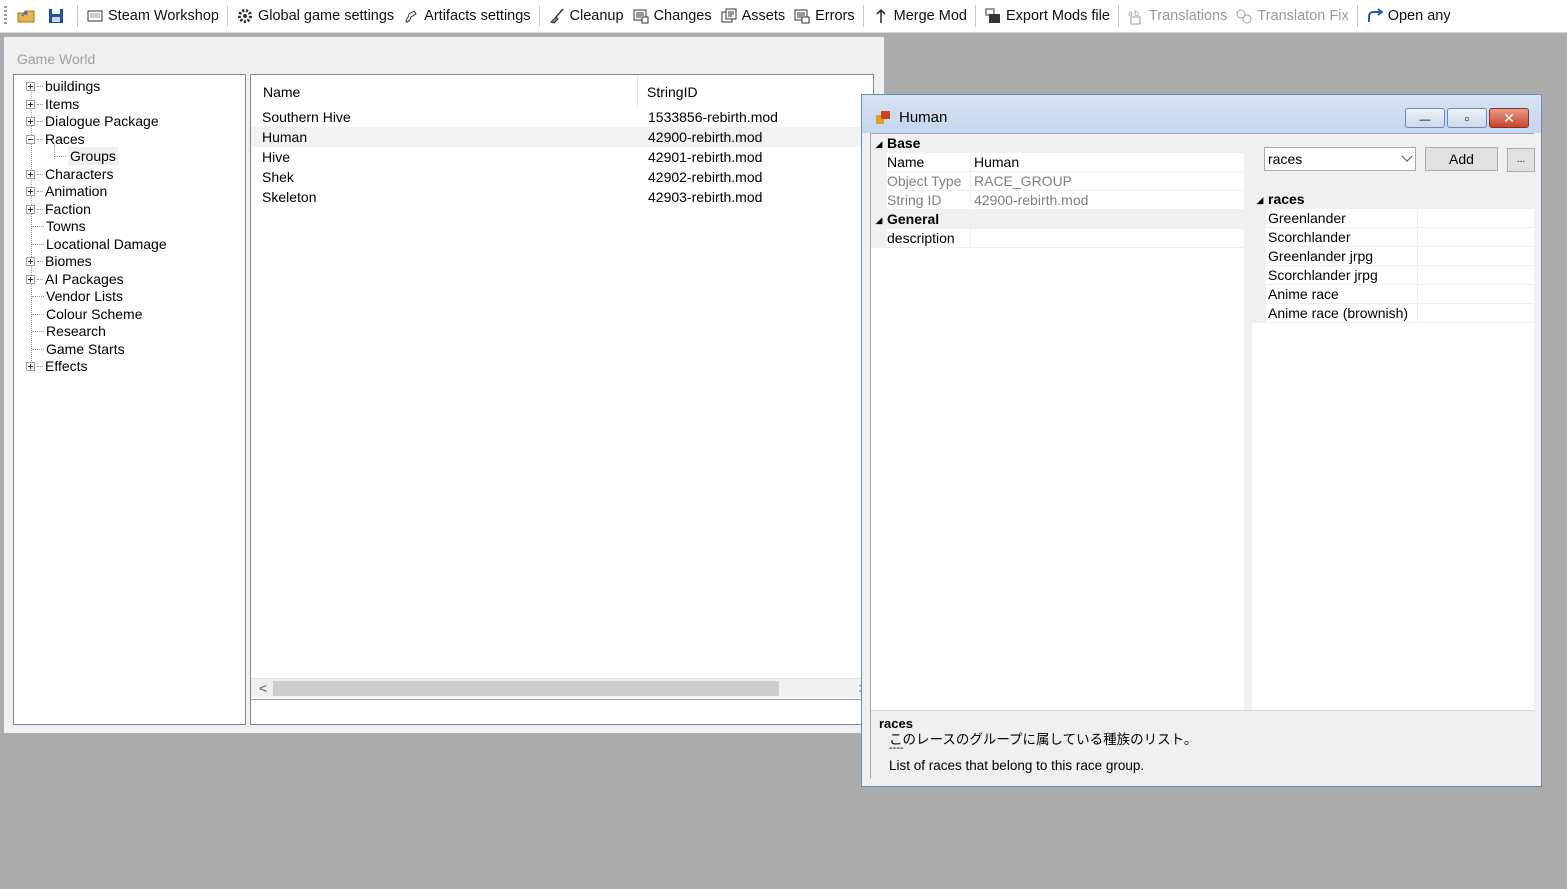 Image resolution: width=1567 pixels, height=889 pixels. I want to click on column-header-name: Name, so click(281, 92).